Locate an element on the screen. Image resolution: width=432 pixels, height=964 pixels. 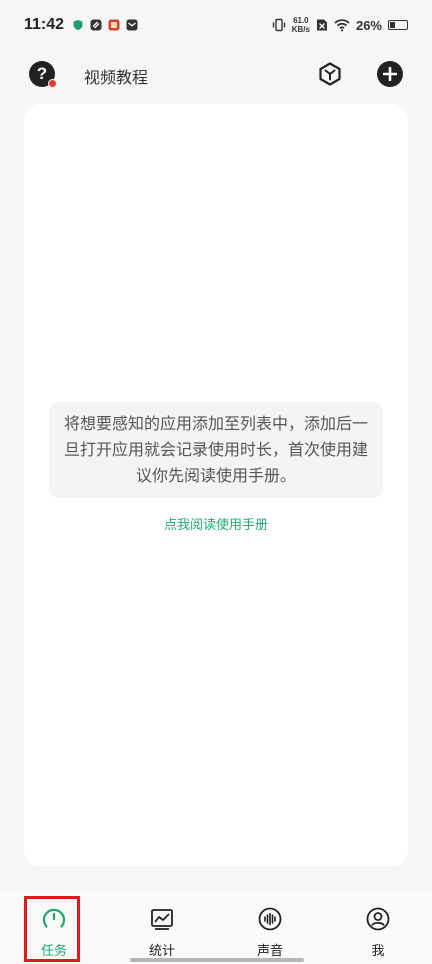
network-speed-value: 61.0 is located at coordinates (301, 20).